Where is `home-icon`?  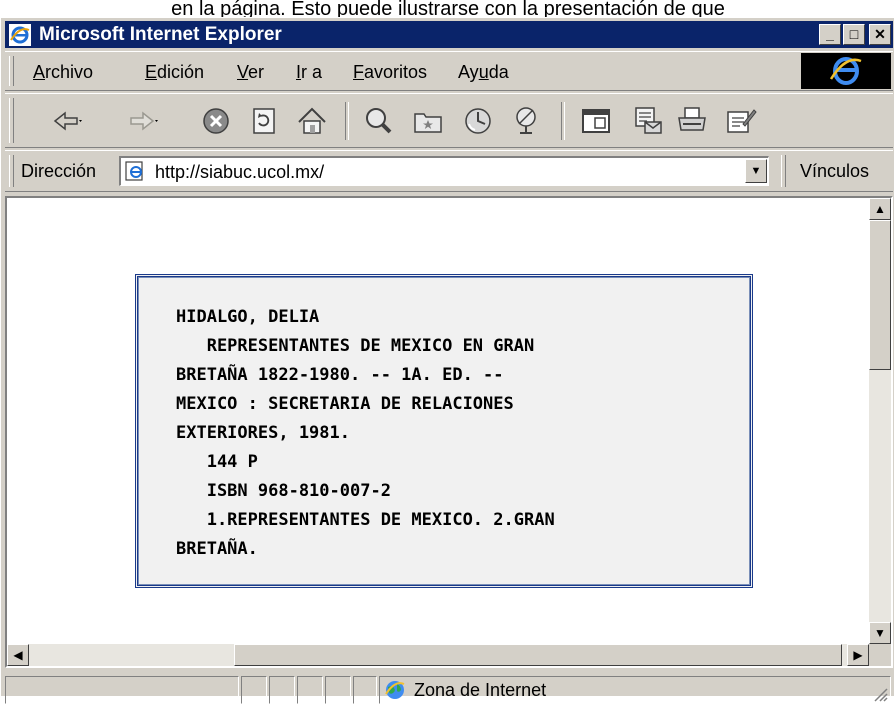
home-icon is located at coordinates (312, 120).